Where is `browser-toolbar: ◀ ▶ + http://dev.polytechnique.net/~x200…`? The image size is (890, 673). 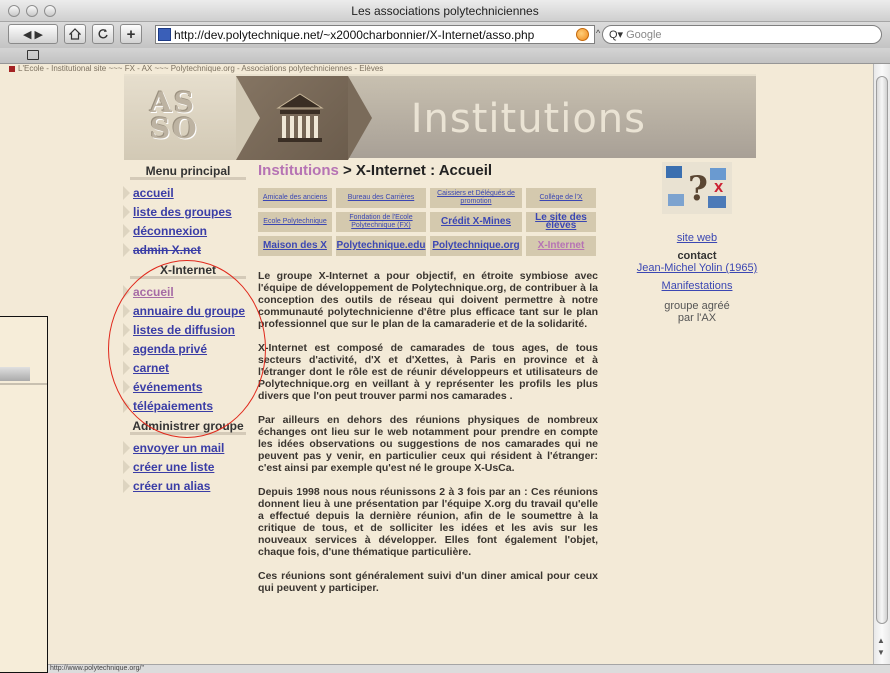
browser-toolbar: ◀ ▶ + http://dev.polytechnique.net/~x200… is located at coordinates (445, 35).